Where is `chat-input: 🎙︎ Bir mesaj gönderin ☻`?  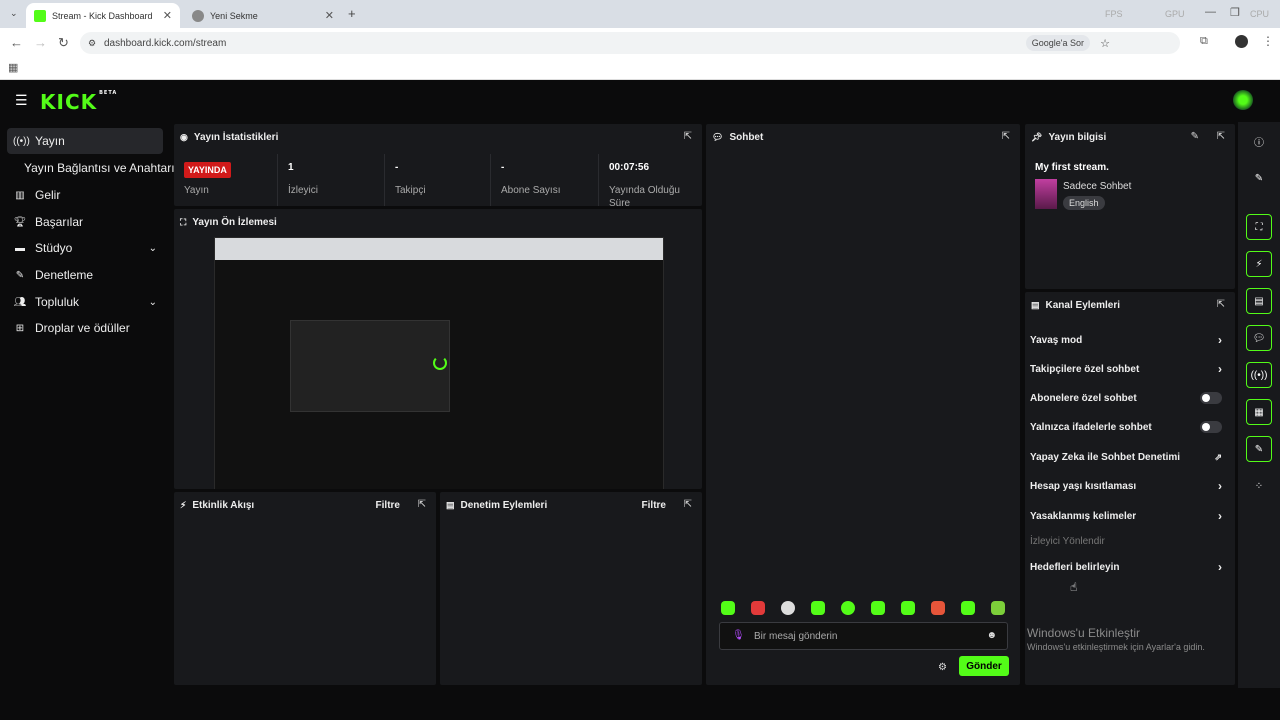 chat-input: 🎙︎ Bir mesaj gönderin ☻ is located at coordinates (863, 636).